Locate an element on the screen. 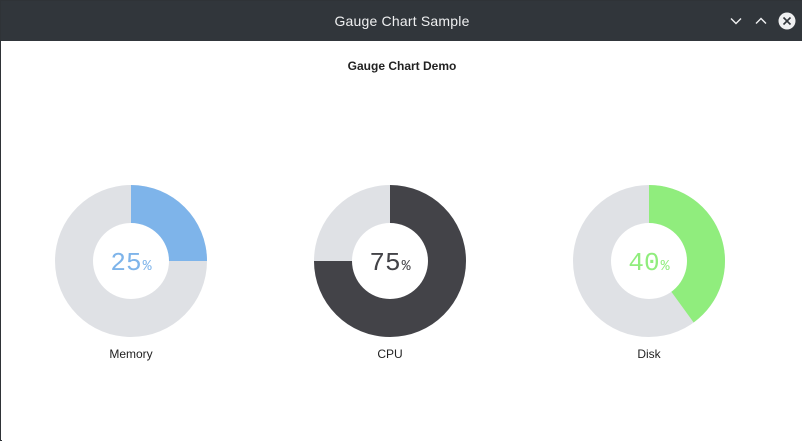  close-button is located at coordinates (787, 21).